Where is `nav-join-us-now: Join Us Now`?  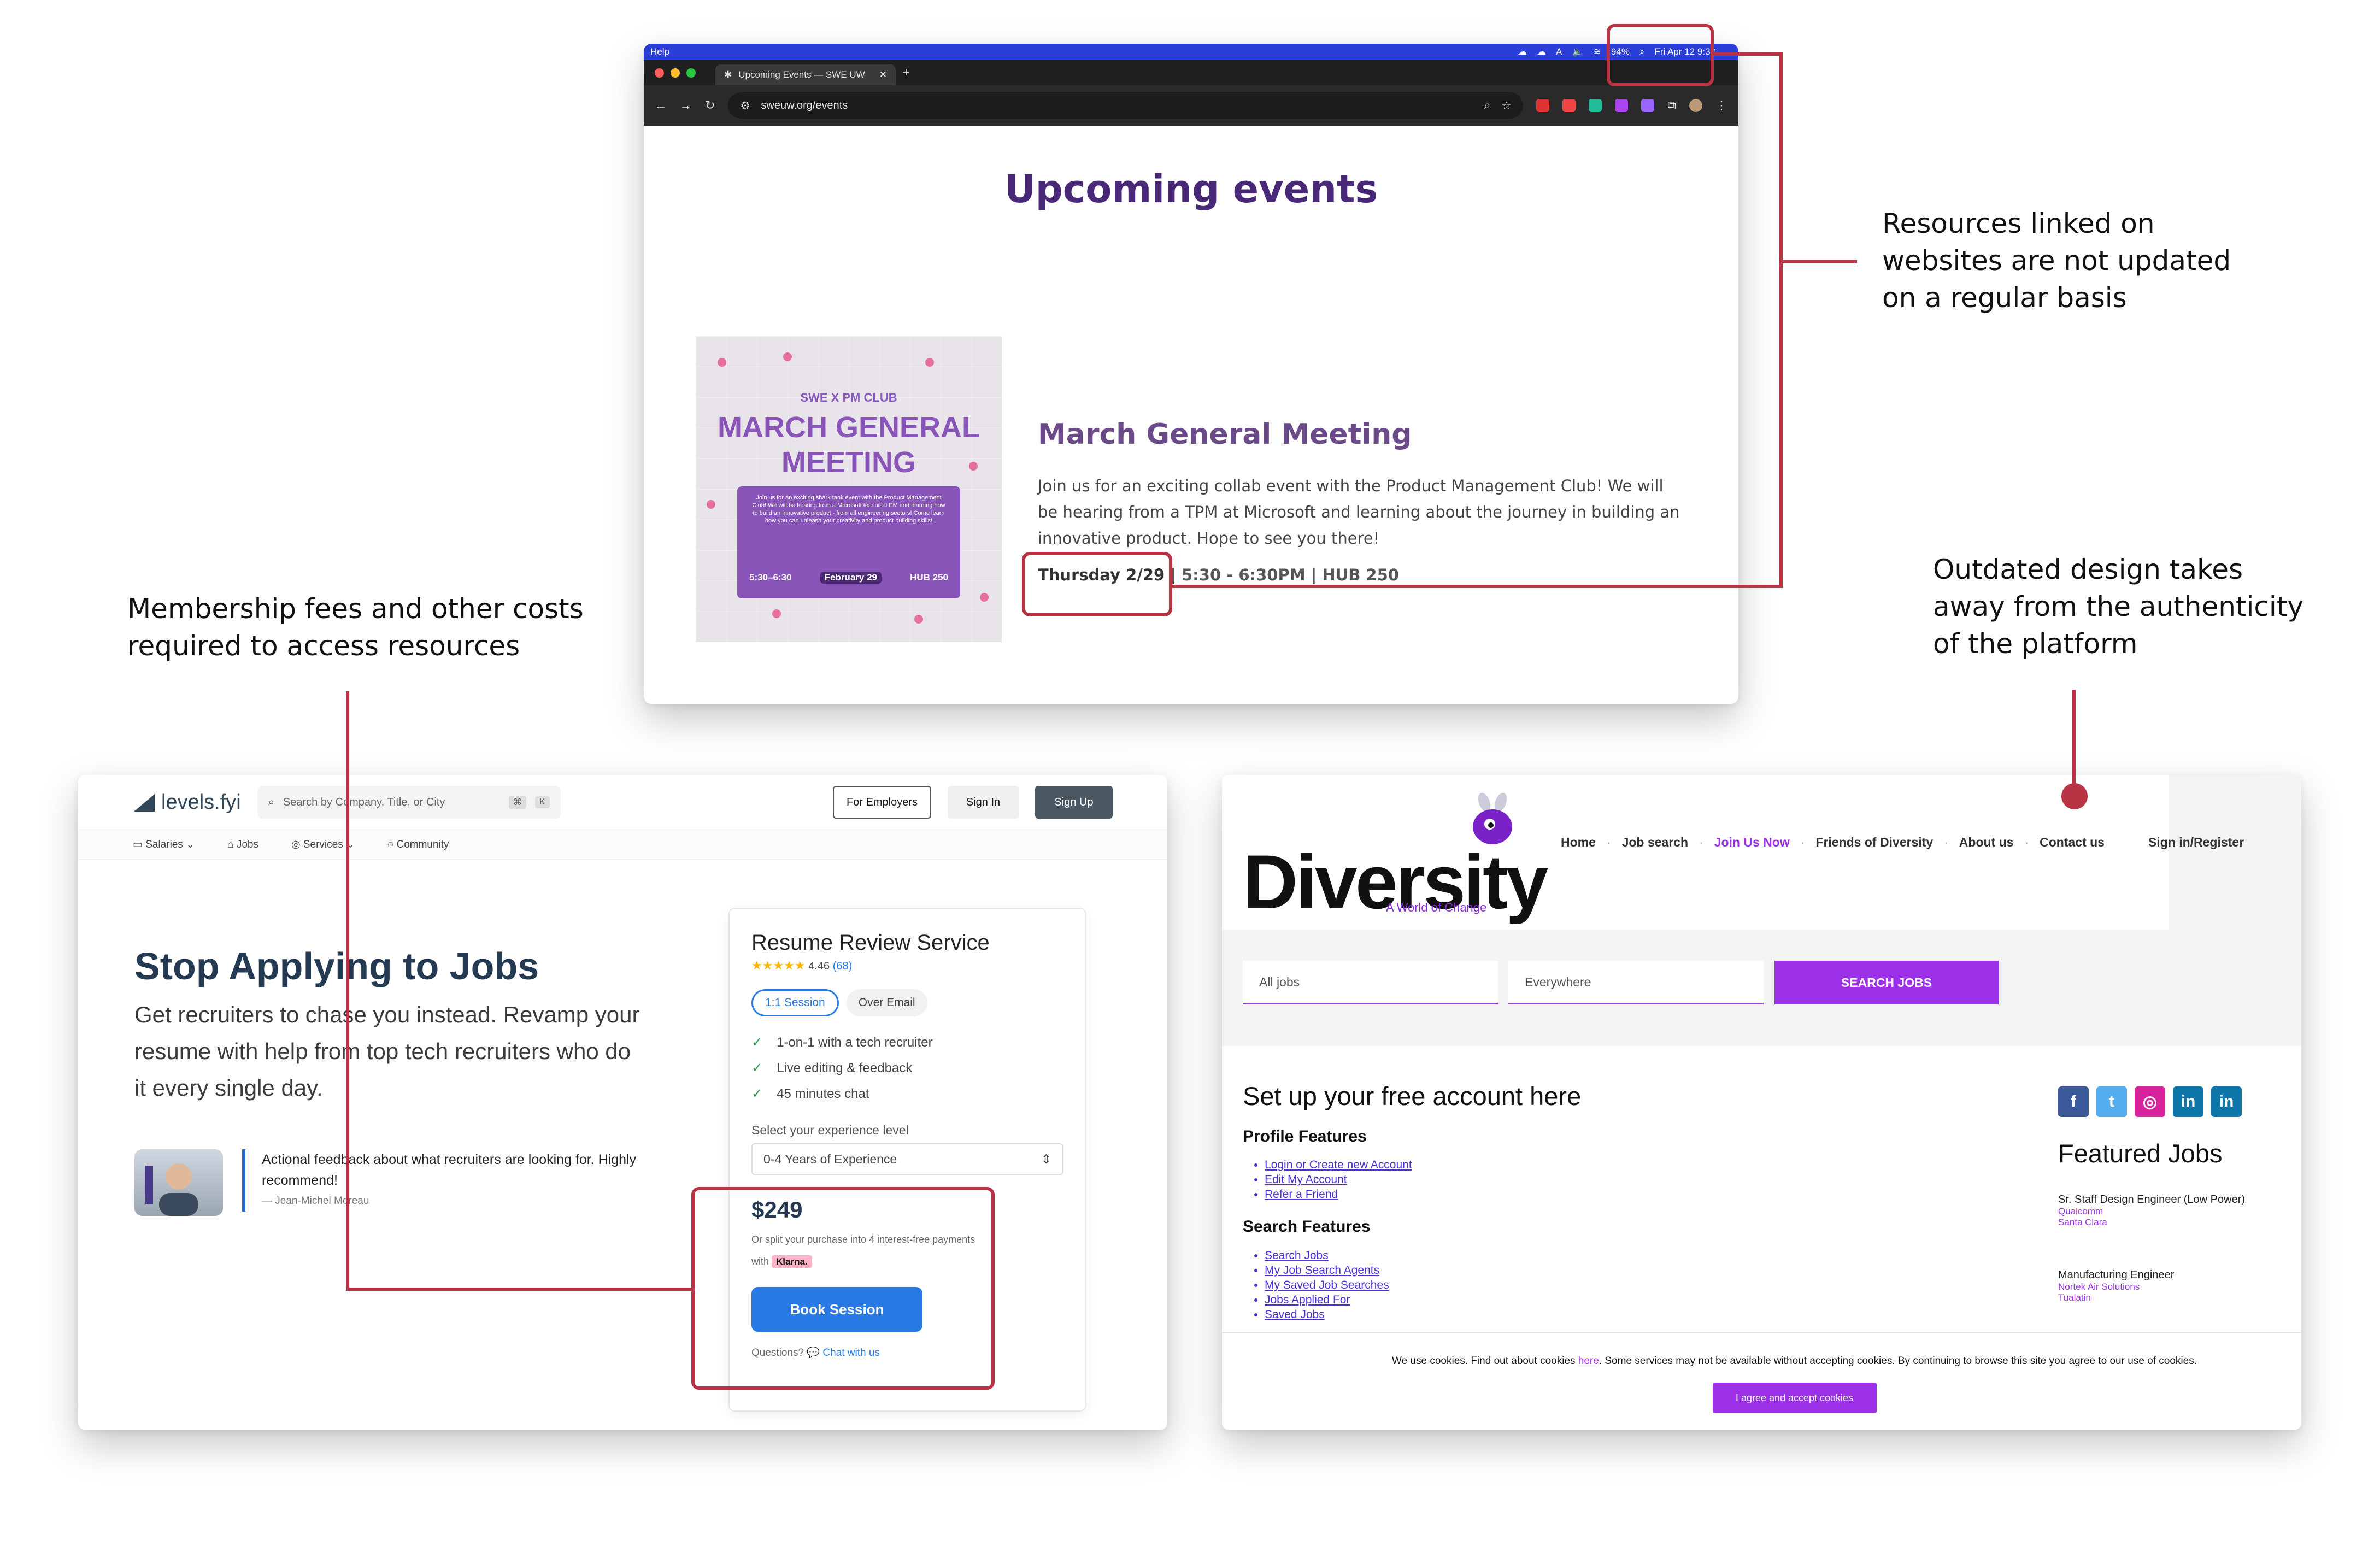 nav-join-us-now: Join Us Now is located at coordinates (1752, 842).